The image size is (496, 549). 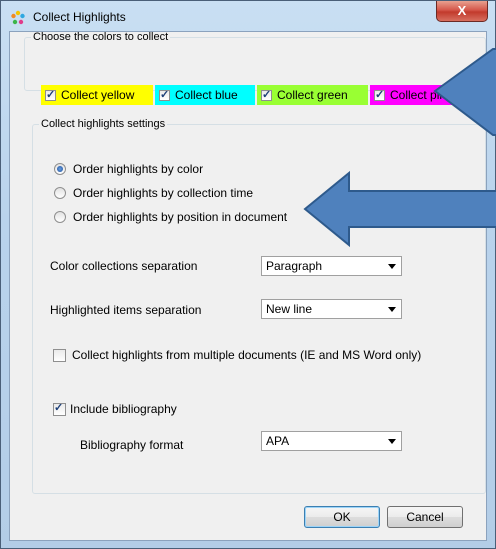 I want to click on cancel-button: Cancel, so click(x=425, y=517).